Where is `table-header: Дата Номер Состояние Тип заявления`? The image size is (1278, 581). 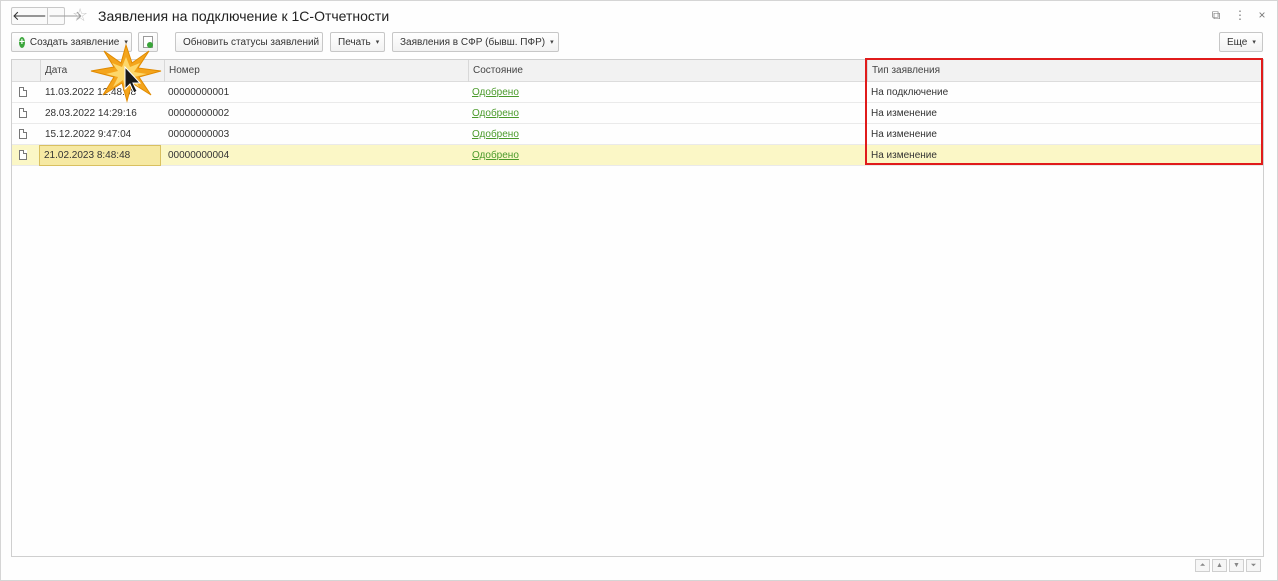
table-header: Дата Номер Состояние Тип заявления is located at coordinates (637, 71).